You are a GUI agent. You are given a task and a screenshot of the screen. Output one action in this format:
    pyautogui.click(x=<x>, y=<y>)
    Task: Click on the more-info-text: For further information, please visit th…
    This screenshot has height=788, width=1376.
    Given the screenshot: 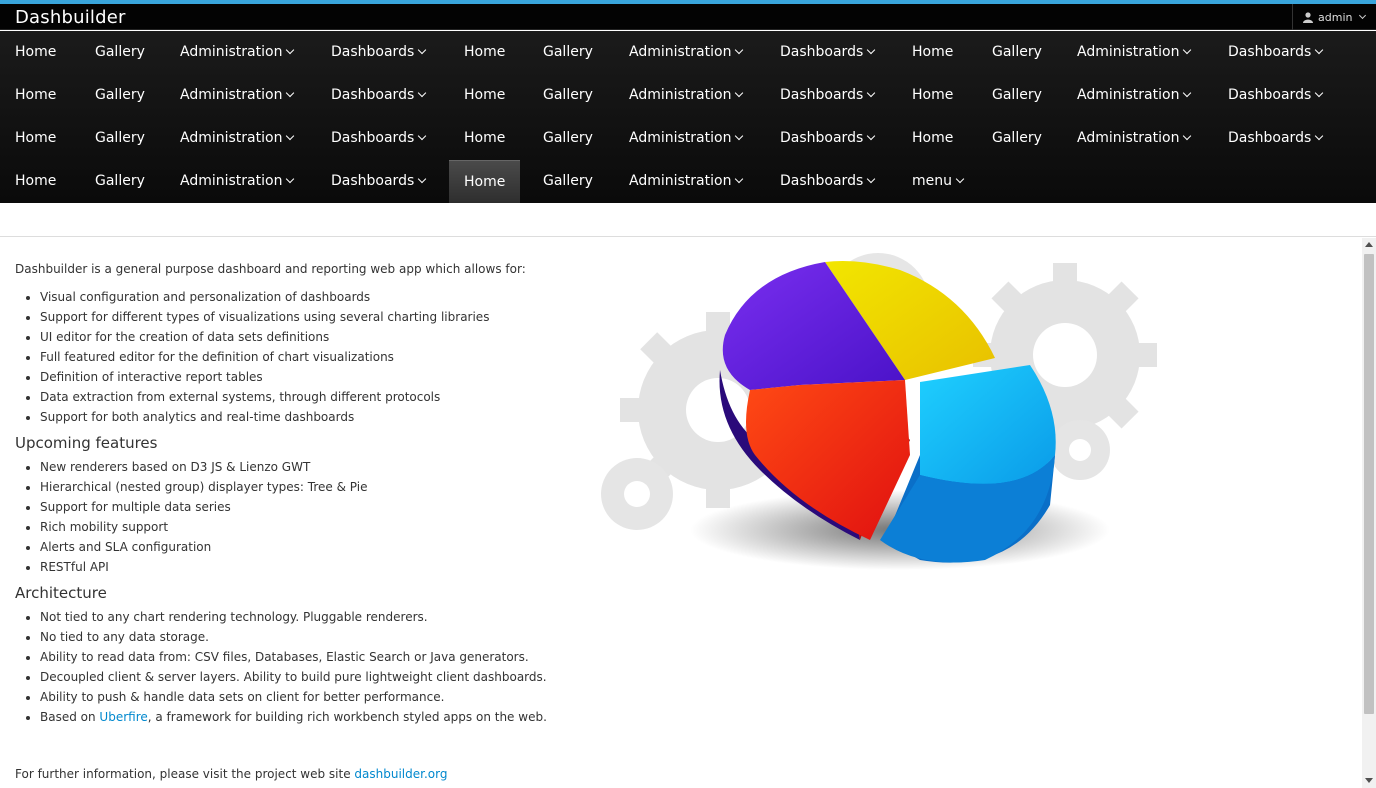 What is the action you would take?
    pyautogui.click(x=231, y=774)
    